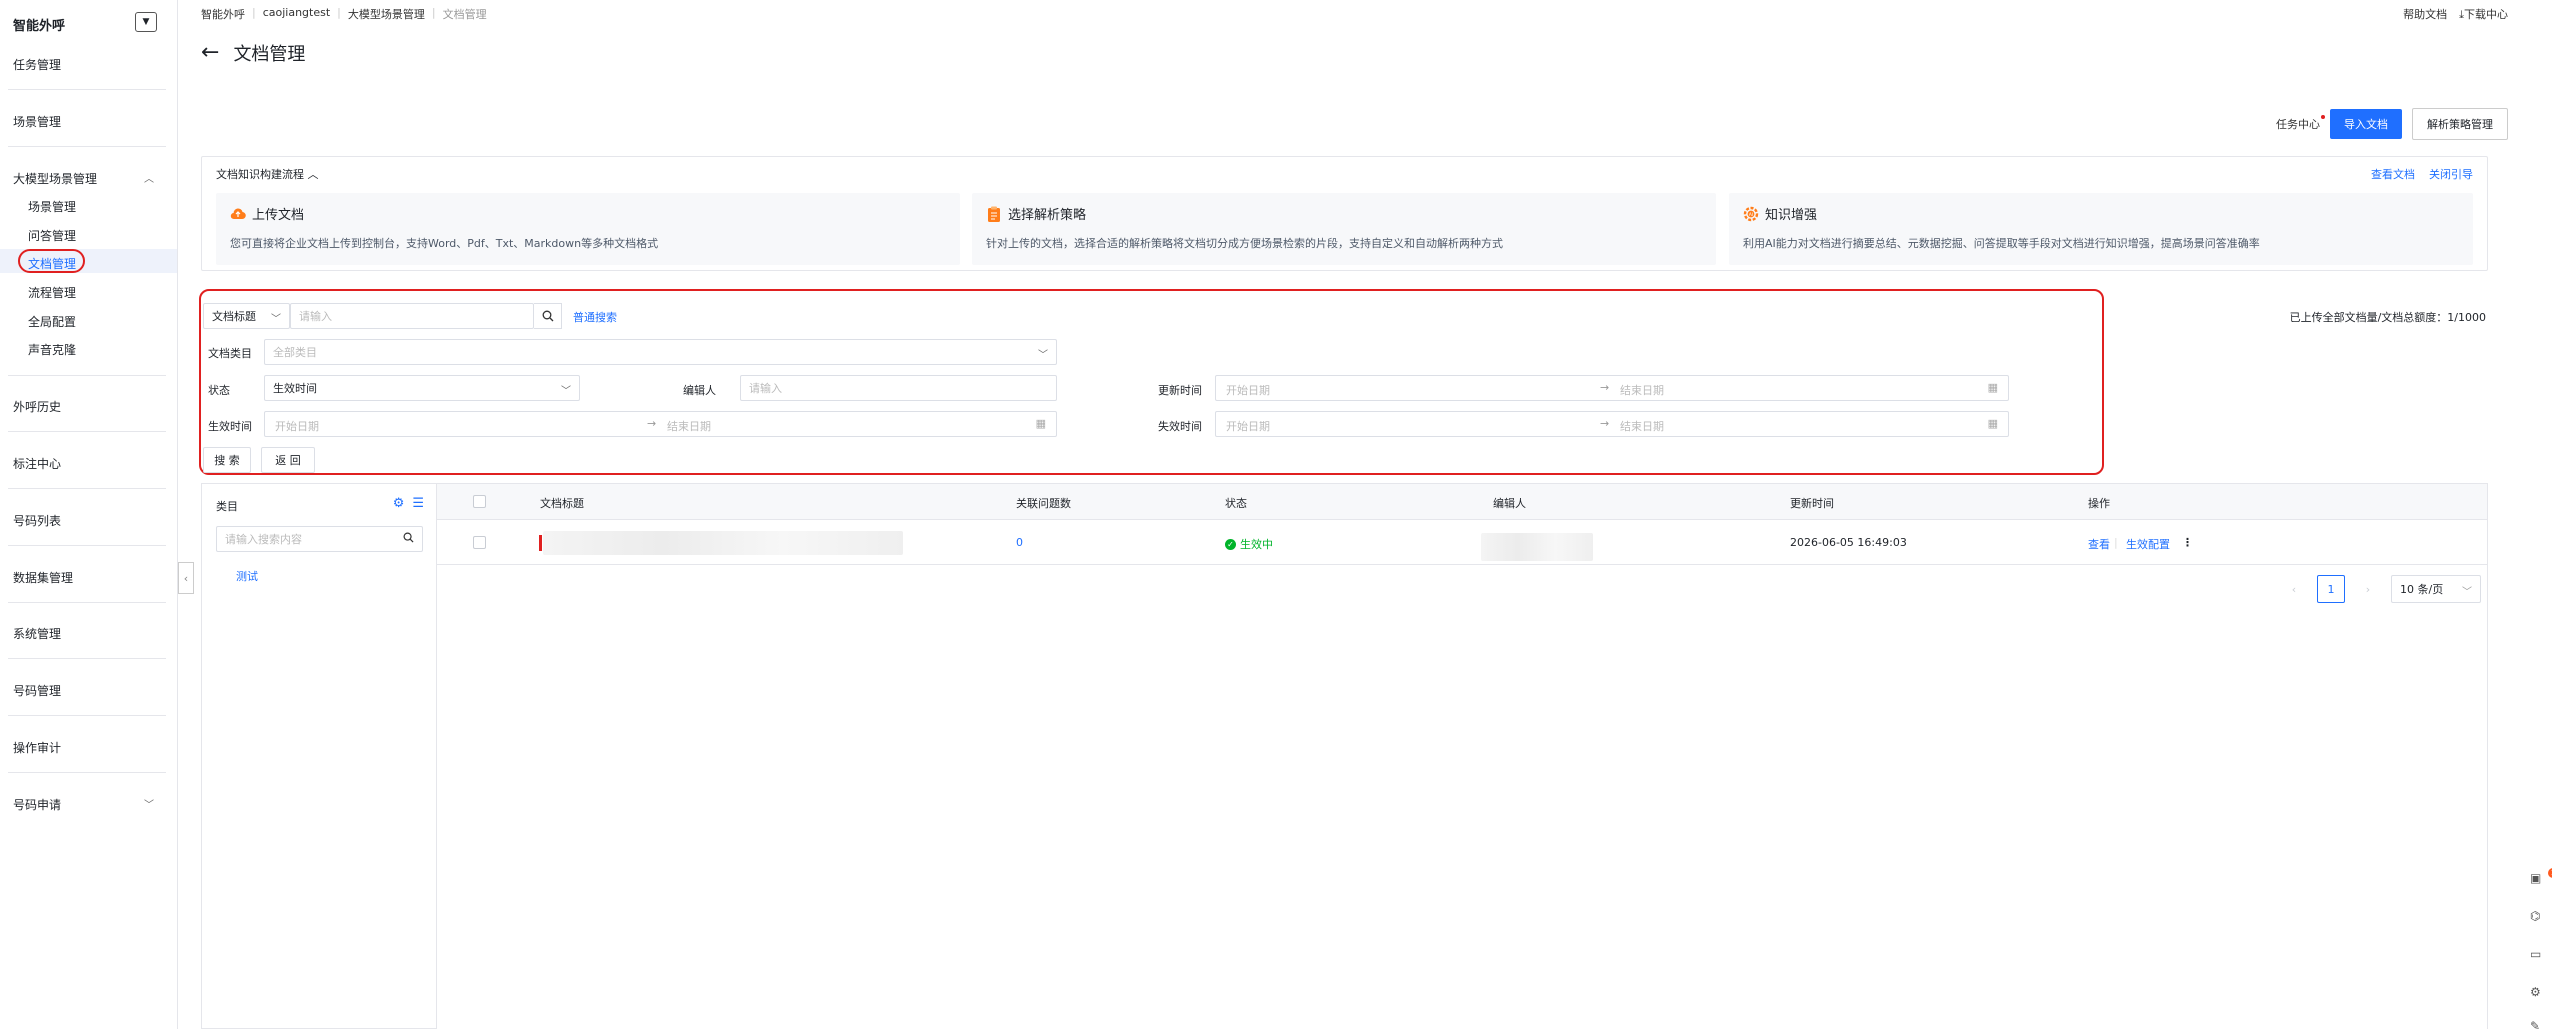 This screenshot has width=2552, height=1029. What do you see at coordinates (246, 316) in the screenshot?
I see `search-field-select: 文档标题 ﹀` at bounding box center [246, 316].